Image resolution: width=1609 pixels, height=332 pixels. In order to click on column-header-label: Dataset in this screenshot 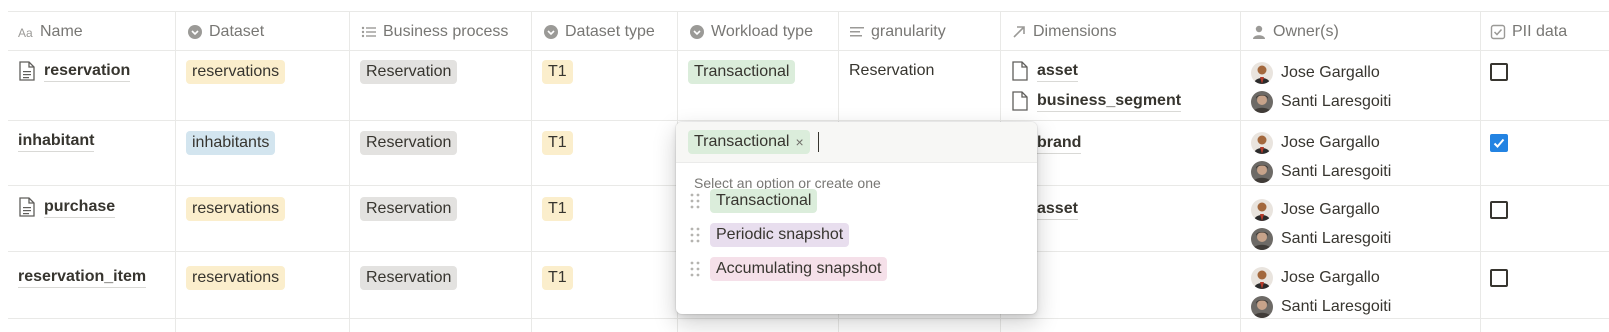, I will do `click(237, 31)`.